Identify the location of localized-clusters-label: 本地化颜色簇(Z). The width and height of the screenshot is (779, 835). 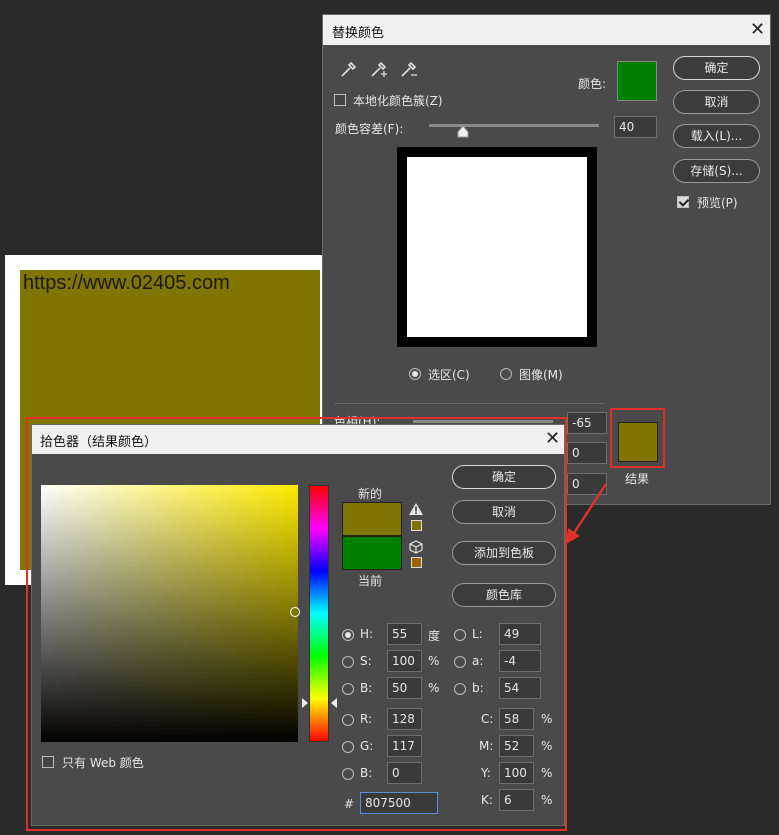
(398, 101).